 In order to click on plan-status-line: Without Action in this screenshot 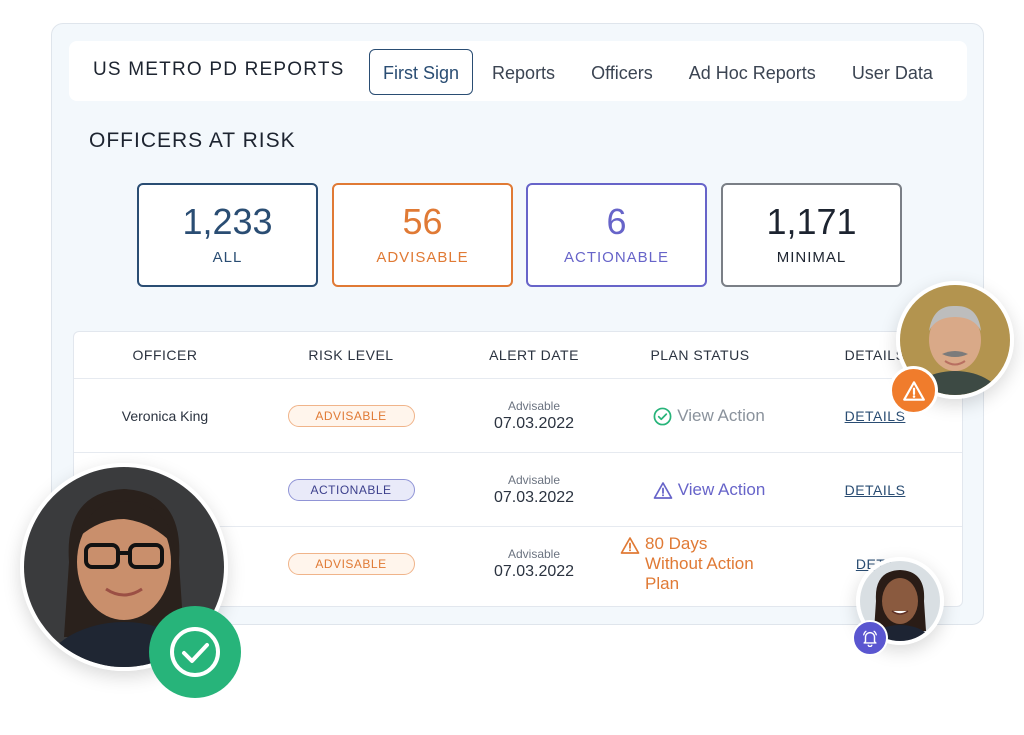, I will do `click(699, 563)`.